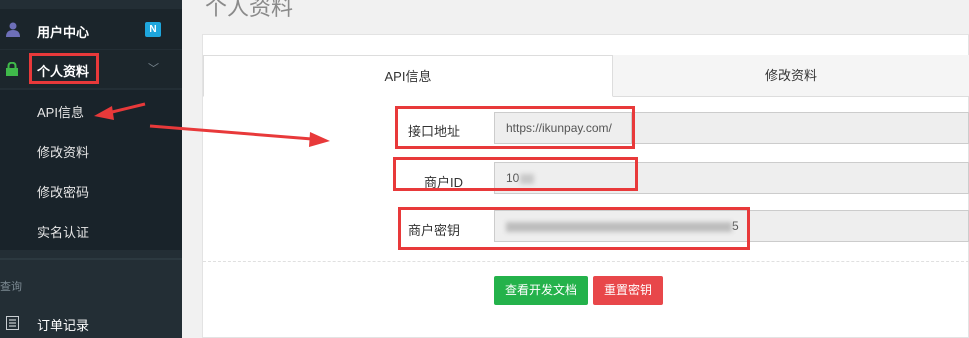 Image resolution: width=969 pixels, height=338 pixels. Describe the element at coordinates (63, 152) in the screenshot. I see `sidebar-subitem-label: 修改资料` at that location.